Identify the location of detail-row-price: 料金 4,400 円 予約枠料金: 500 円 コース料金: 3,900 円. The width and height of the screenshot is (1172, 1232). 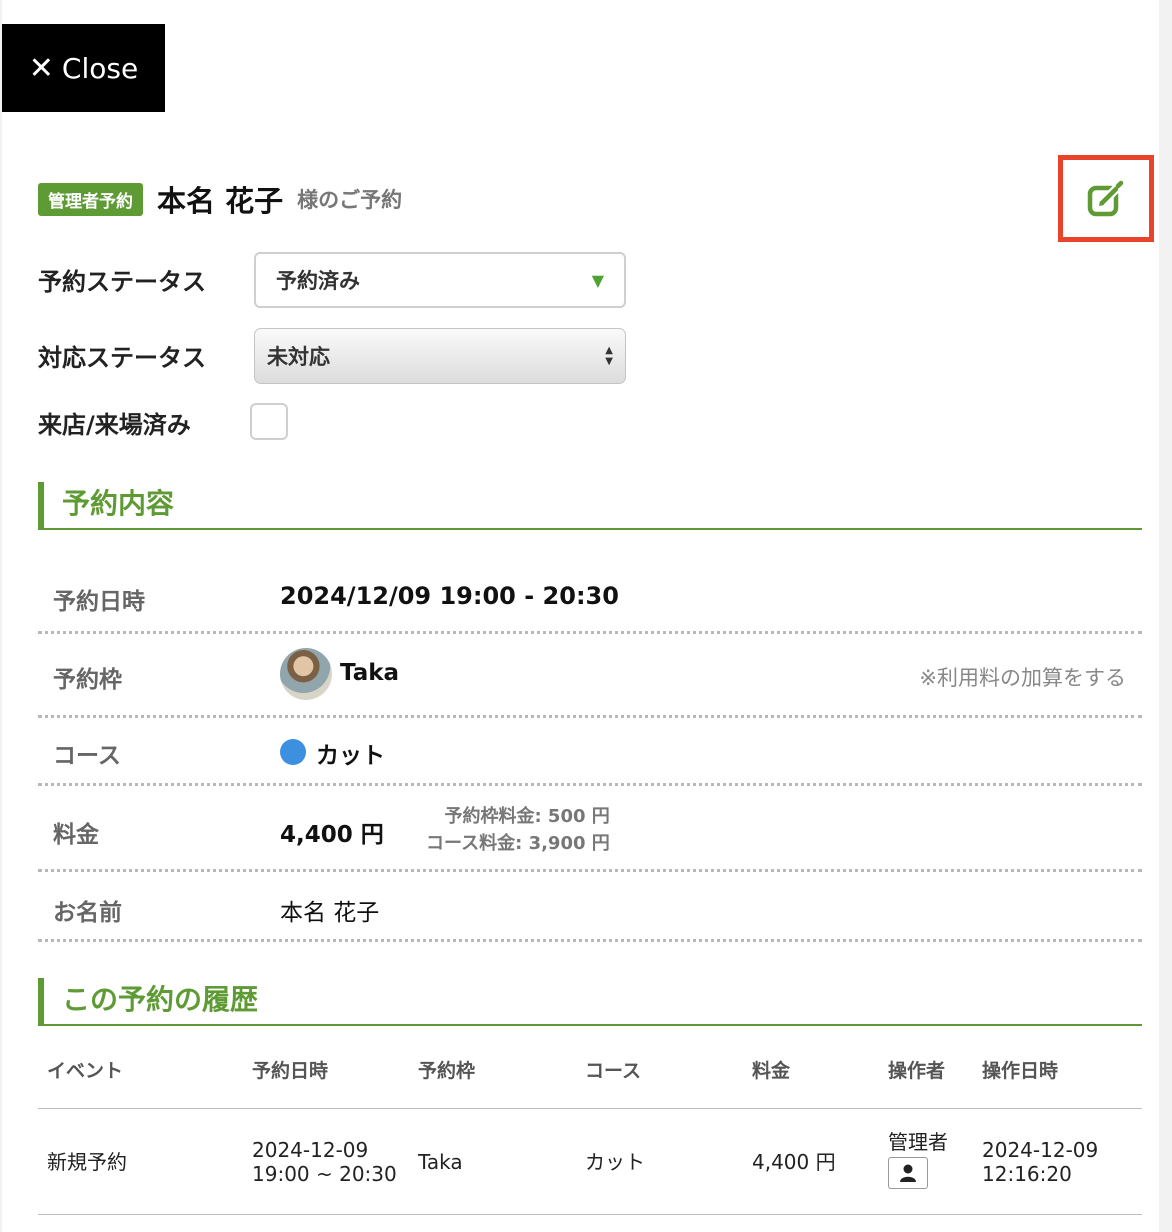
(590, 829).